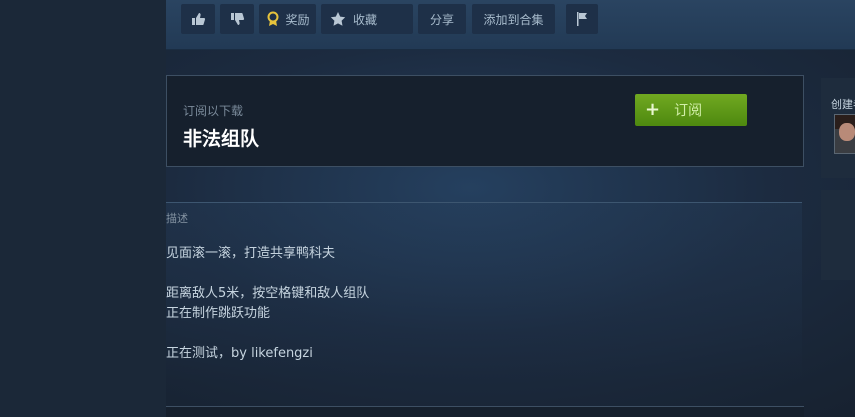 The height and width of the screenshot is (417, 855). What do you see at coordinates (221, 139) in the screenshot?
I see `item-title: 非法组队` at bounding box center [221, 139].